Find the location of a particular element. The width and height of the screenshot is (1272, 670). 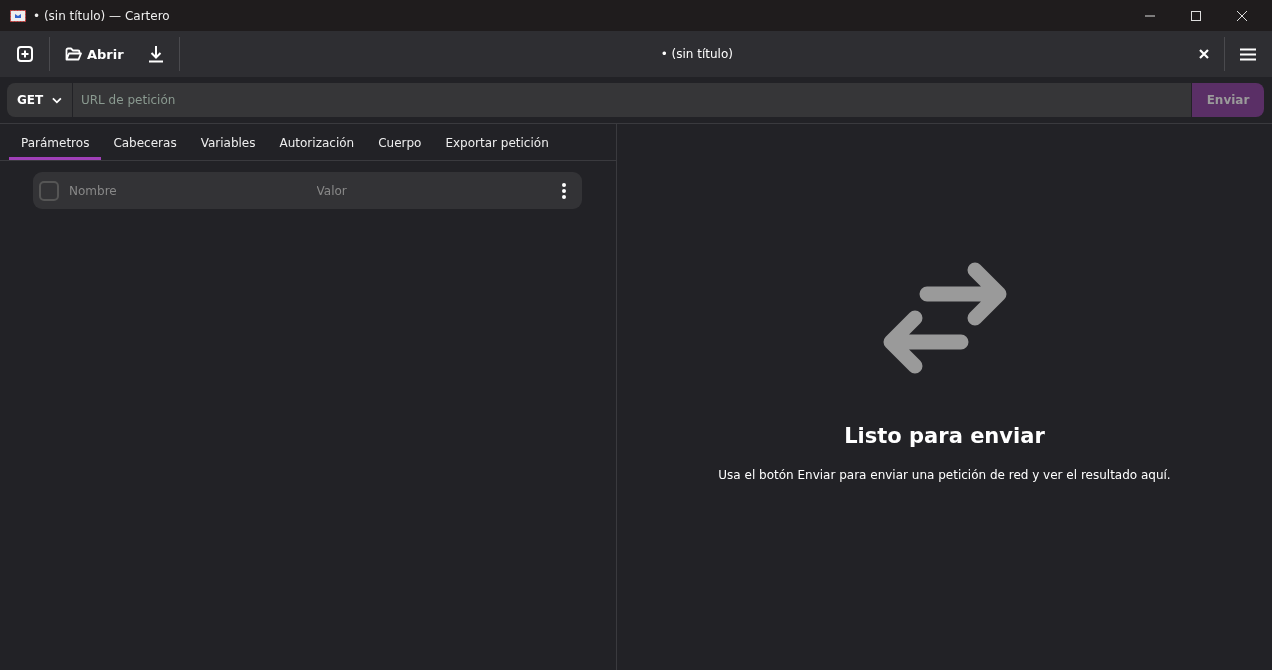

download-icon is located at coordinates (155, 54).